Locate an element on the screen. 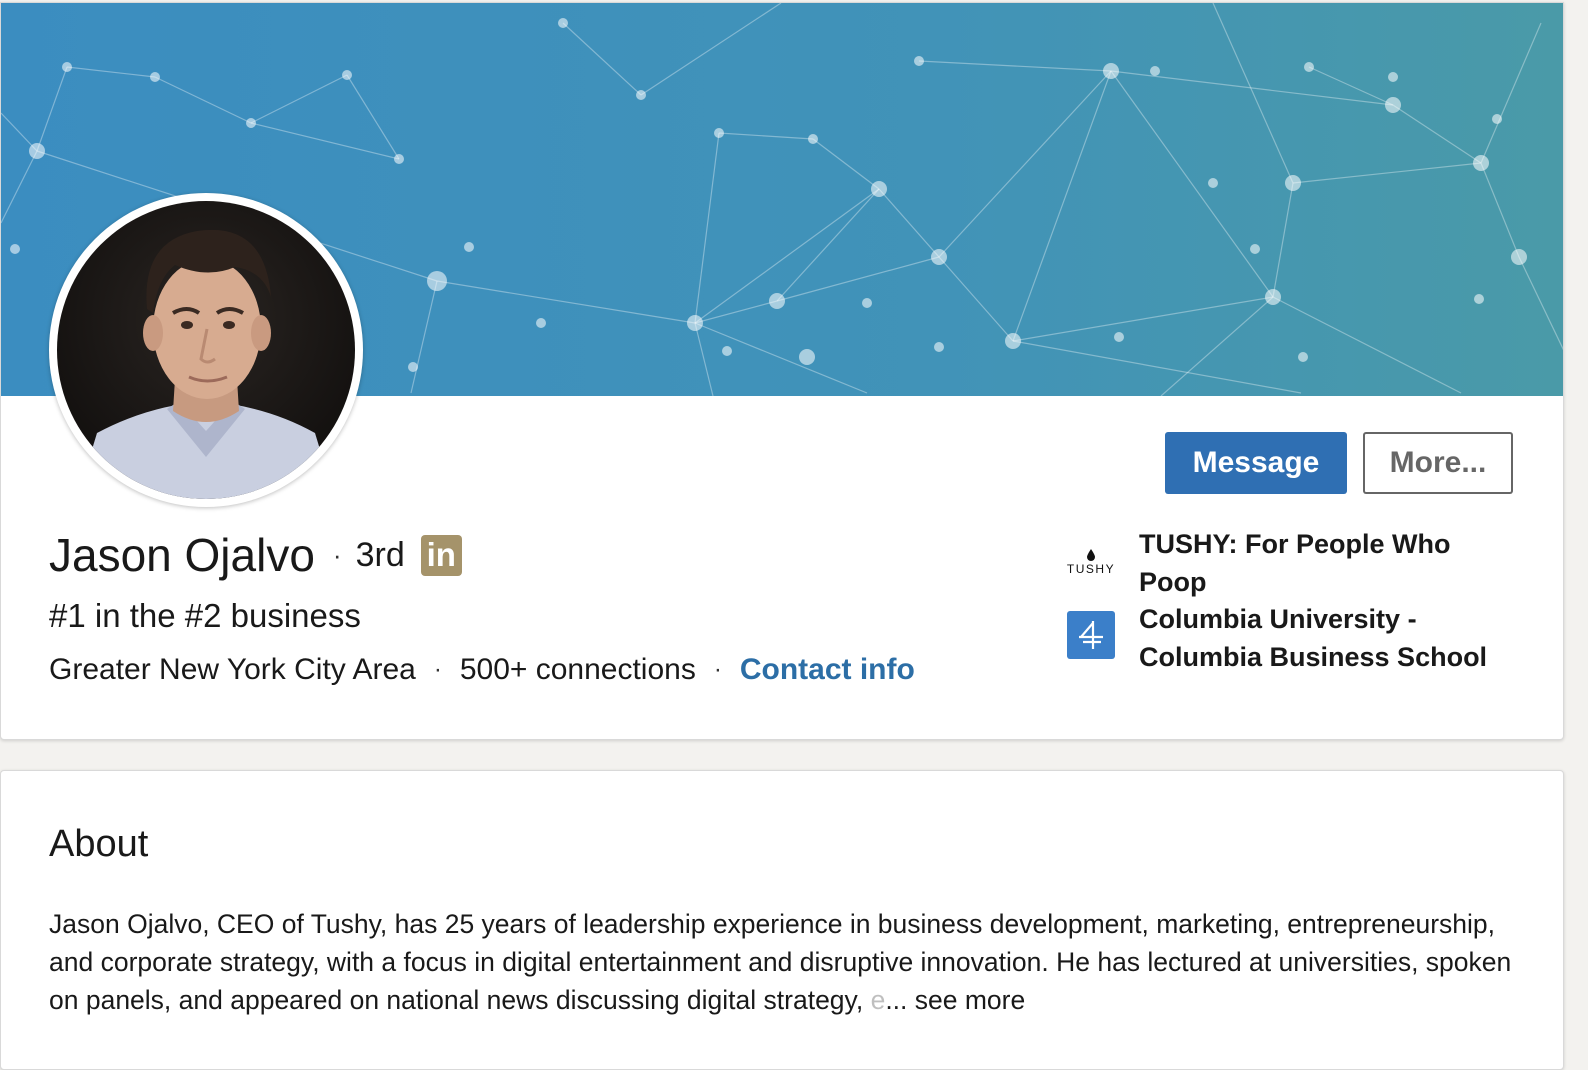 This screenshot has height=1070, width=1588. connections-count: 500+ connections is located at coordinates (577, 669).